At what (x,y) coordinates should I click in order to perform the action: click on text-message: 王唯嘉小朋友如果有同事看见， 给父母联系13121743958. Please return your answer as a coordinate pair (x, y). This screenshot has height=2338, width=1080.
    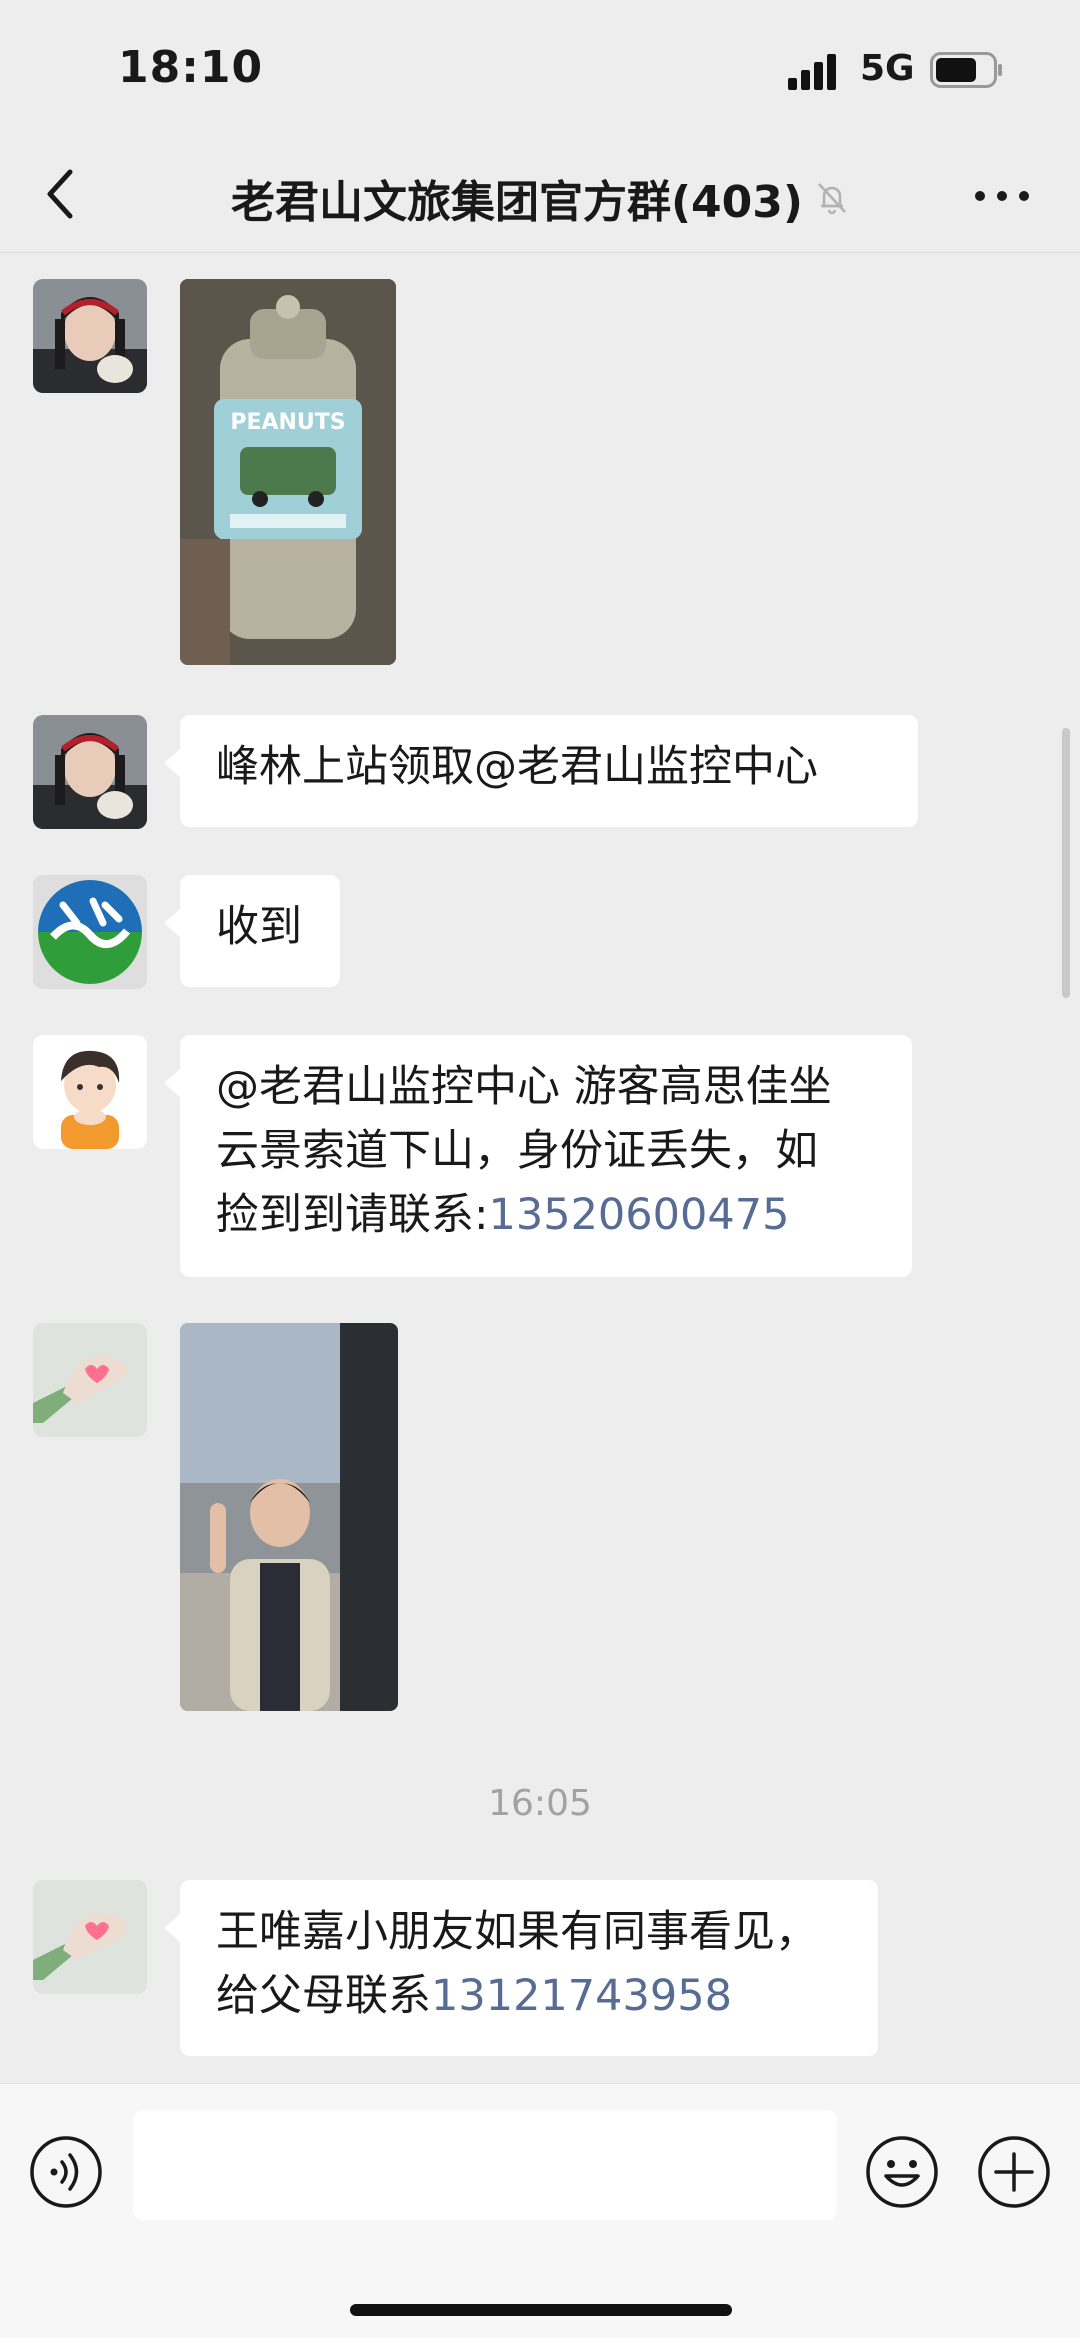
    Looking at the image, I should click on (521, 1968).